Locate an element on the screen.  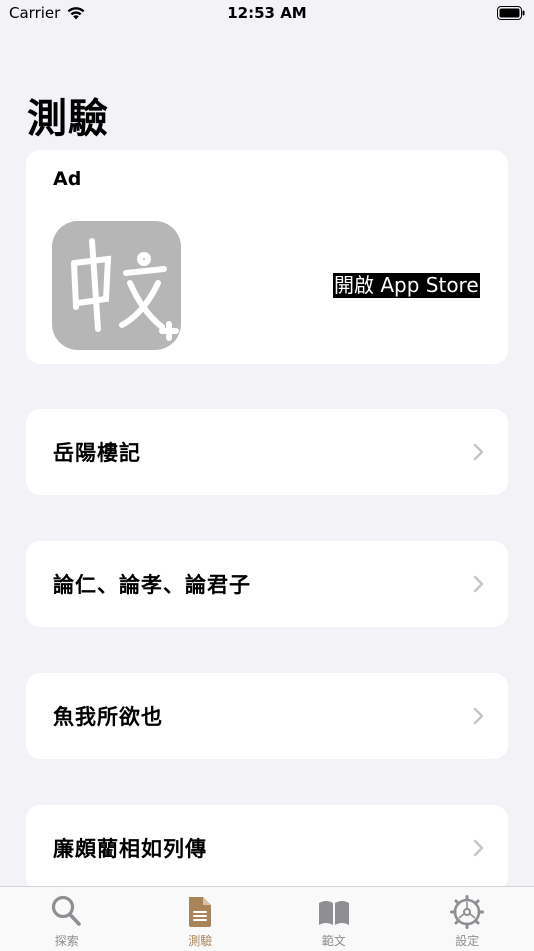
tab-bar: 探索 測驗 範文 設定 is located at coordinates (267, 918).